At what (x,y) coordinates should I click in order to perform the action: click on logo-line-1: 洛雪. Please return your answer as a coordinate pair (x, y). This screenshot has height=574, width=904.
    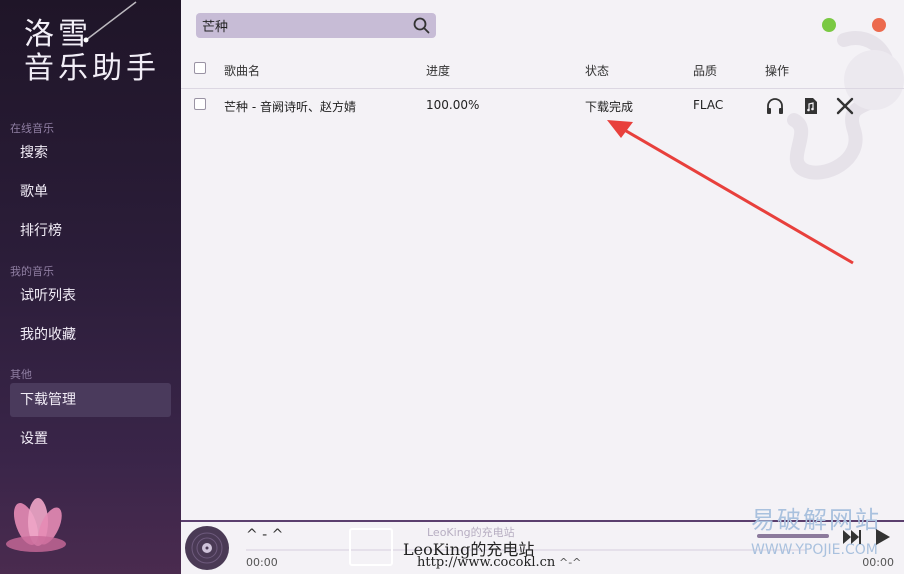
    Looking at the image, I should click on (58, 34).